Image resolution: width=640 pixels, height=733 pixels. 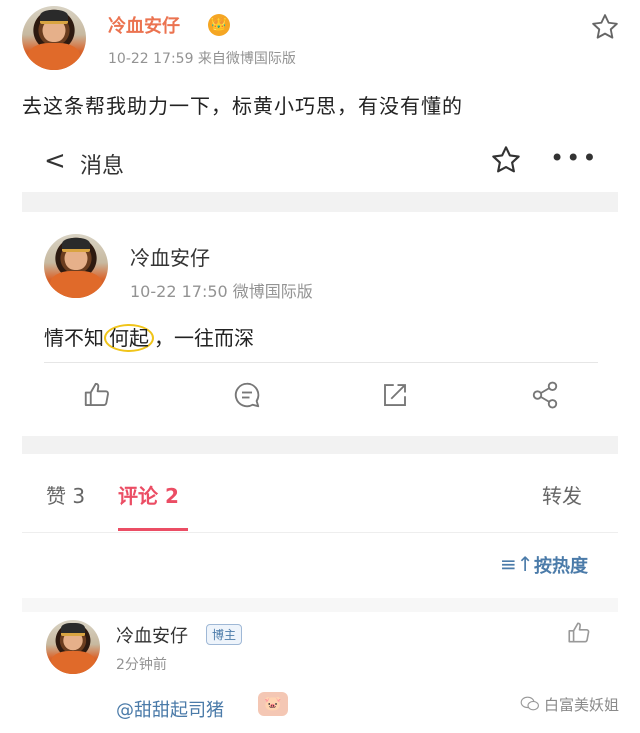 What do you see at coordinates (74, 338) in the screenshot?
I see `inner-text-before: 情不知` at bounding box center [74, 338].